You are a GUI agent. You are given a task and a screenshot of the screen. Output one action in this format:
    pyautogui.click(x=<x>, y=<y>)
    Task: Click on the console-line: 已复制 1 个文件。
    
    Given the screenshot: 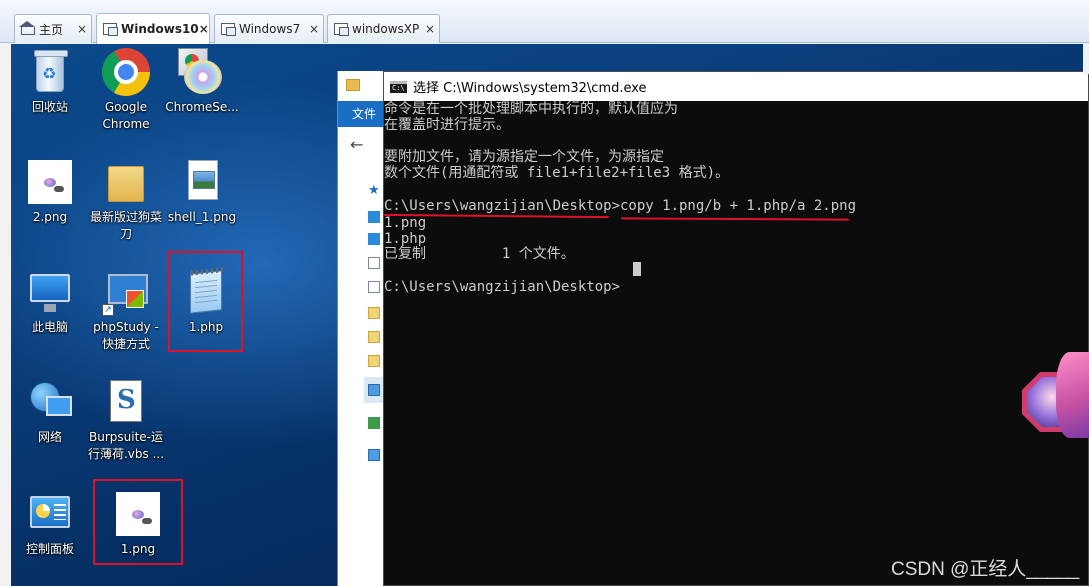 What is the action you would take?
    pyautogui.click(x=479, y=254)
    